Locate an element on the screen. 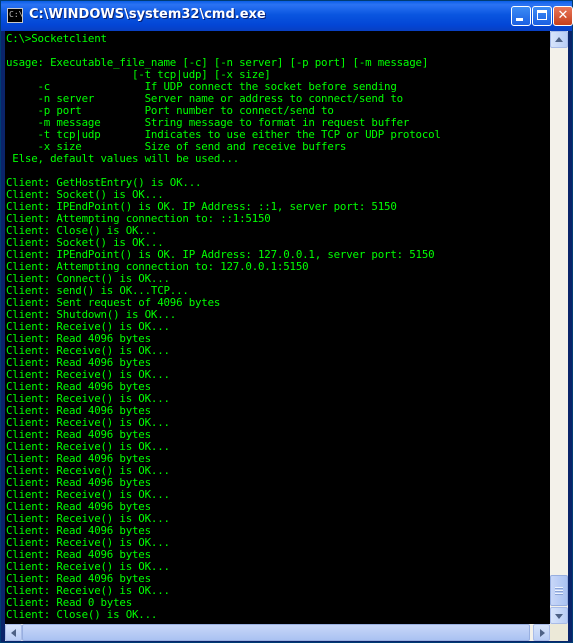 Image resolution: width=573 pixels, height=643 pixels. vertical-scrollbar is located at coordinates (559, 327).